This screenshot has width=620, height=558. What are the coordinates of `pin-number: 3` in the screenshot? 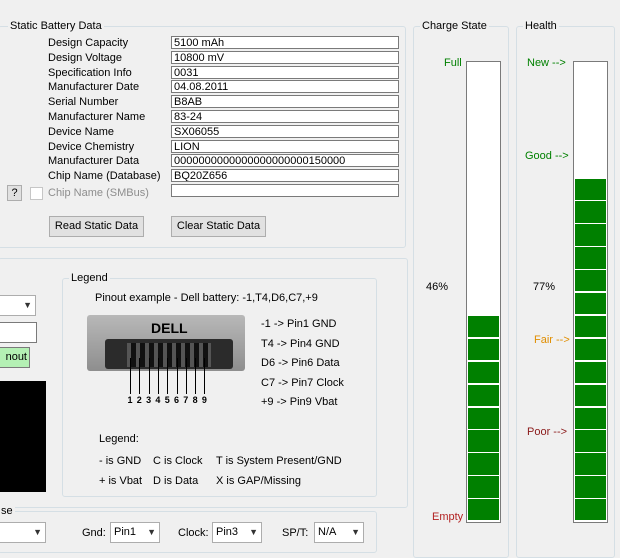 It's located at (149, 400).